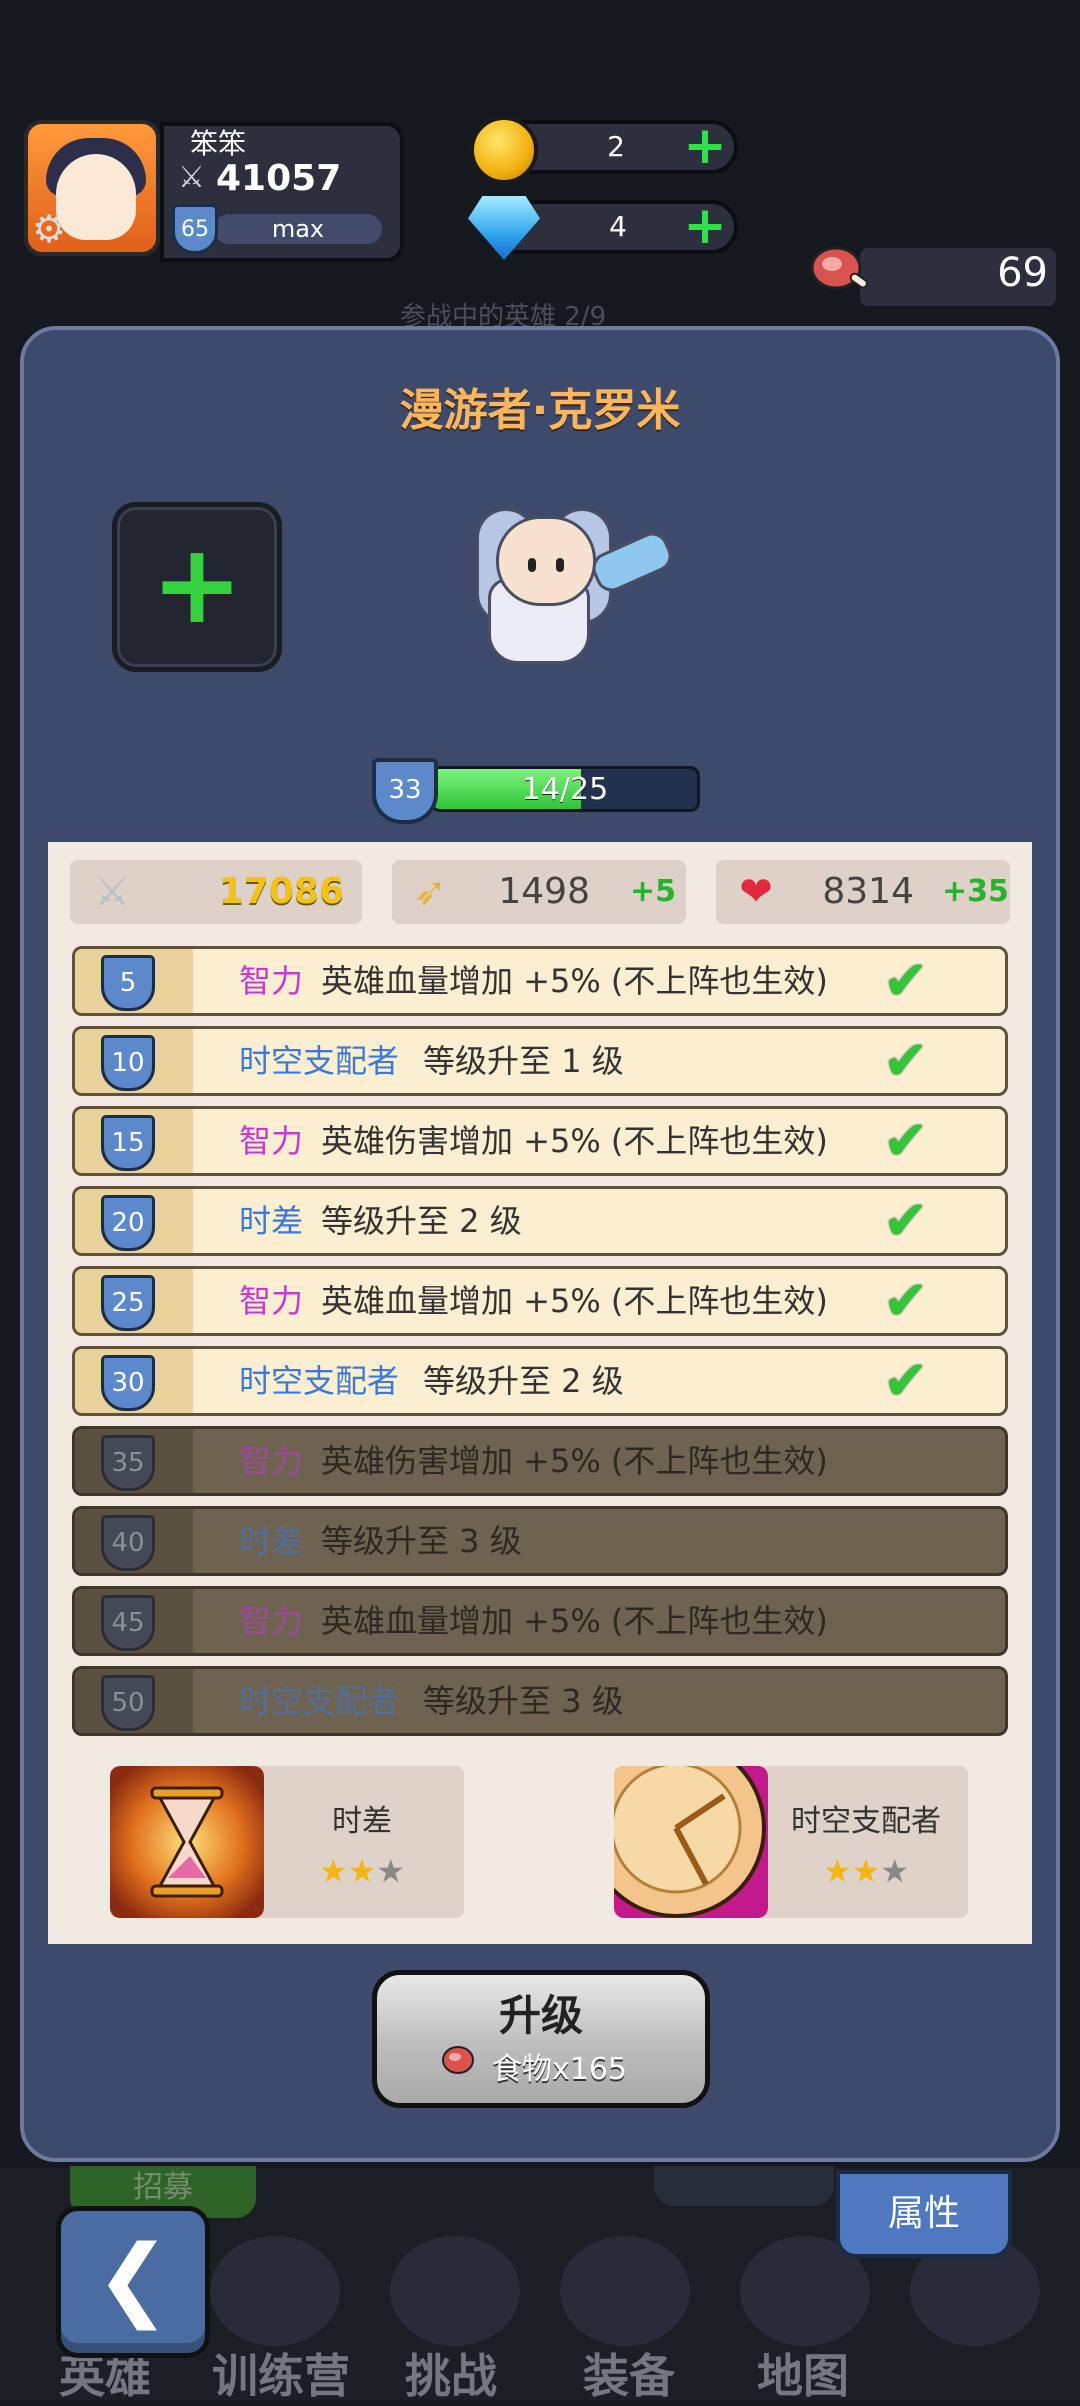  What do you see at coordinates (128, 1063) in the screenshot?
I see `talent-level-badge: 10` at bounding box center [128, 1063].